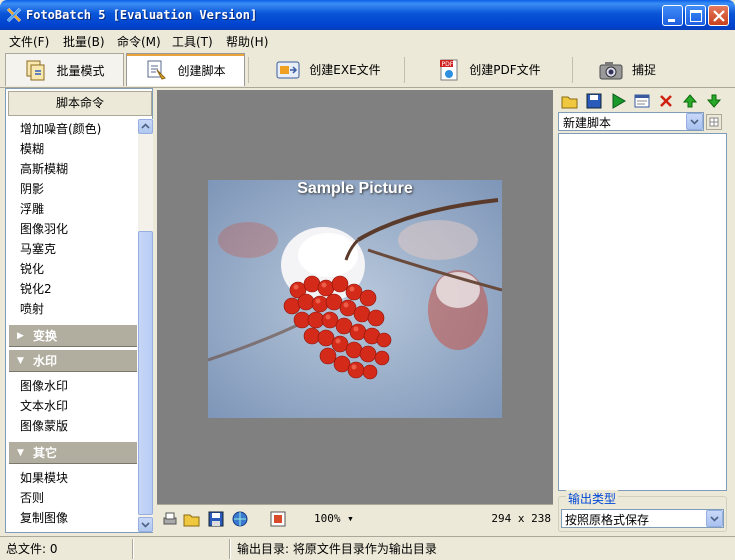  What do you see at coordinates (73, 360) in the screenshot?
I see `group-header-watermark: ▼ 水印` at bounding box center [73, 360].